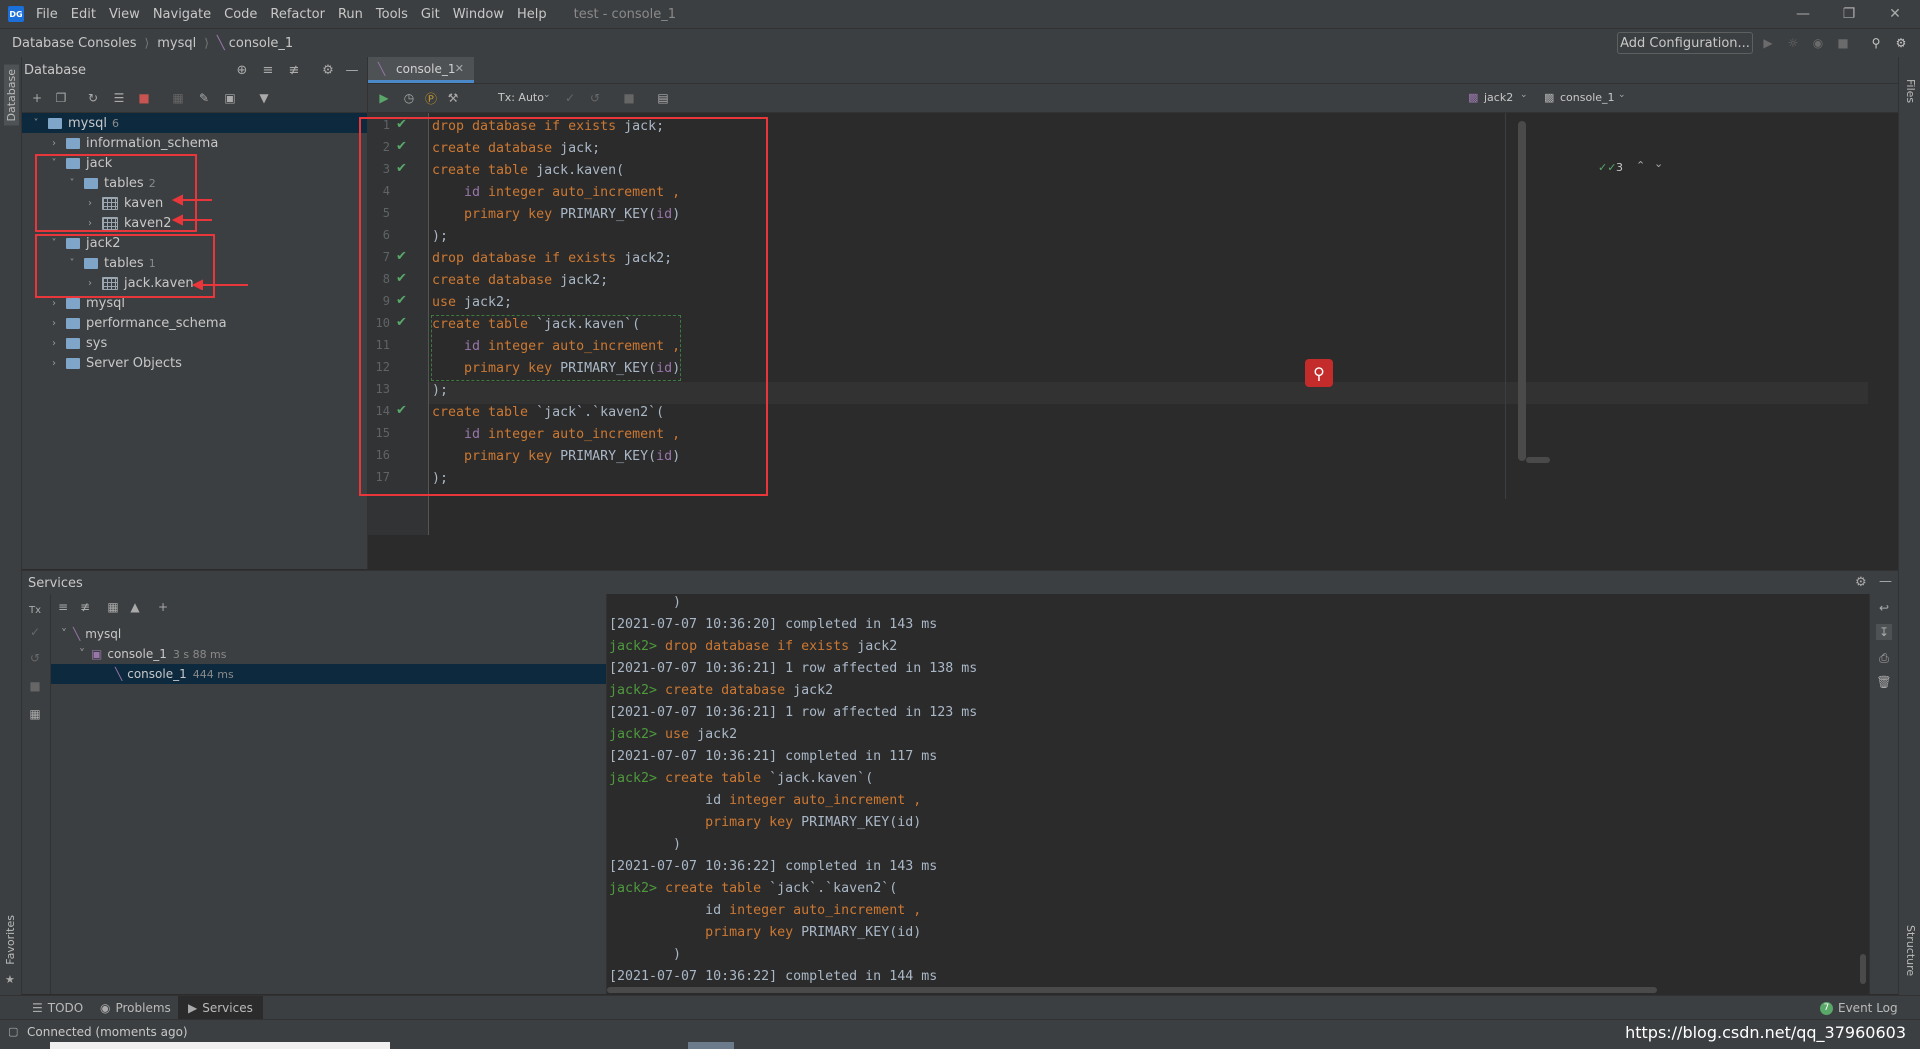  I want to click on session-selector: console_1, so click(1587, 97).